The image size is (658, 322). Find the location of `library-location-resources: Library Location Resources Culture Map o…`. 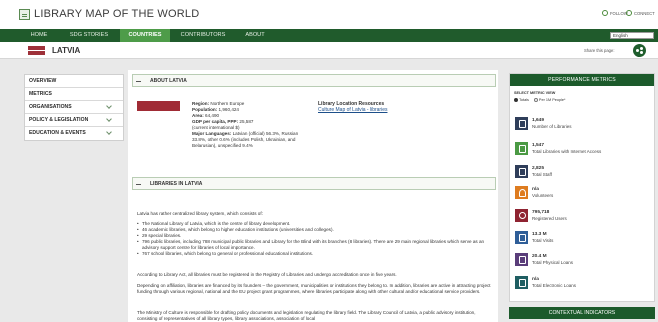

library-location-resources: Library Location Resources Culture Map o… is located at coordinates (352, 107).